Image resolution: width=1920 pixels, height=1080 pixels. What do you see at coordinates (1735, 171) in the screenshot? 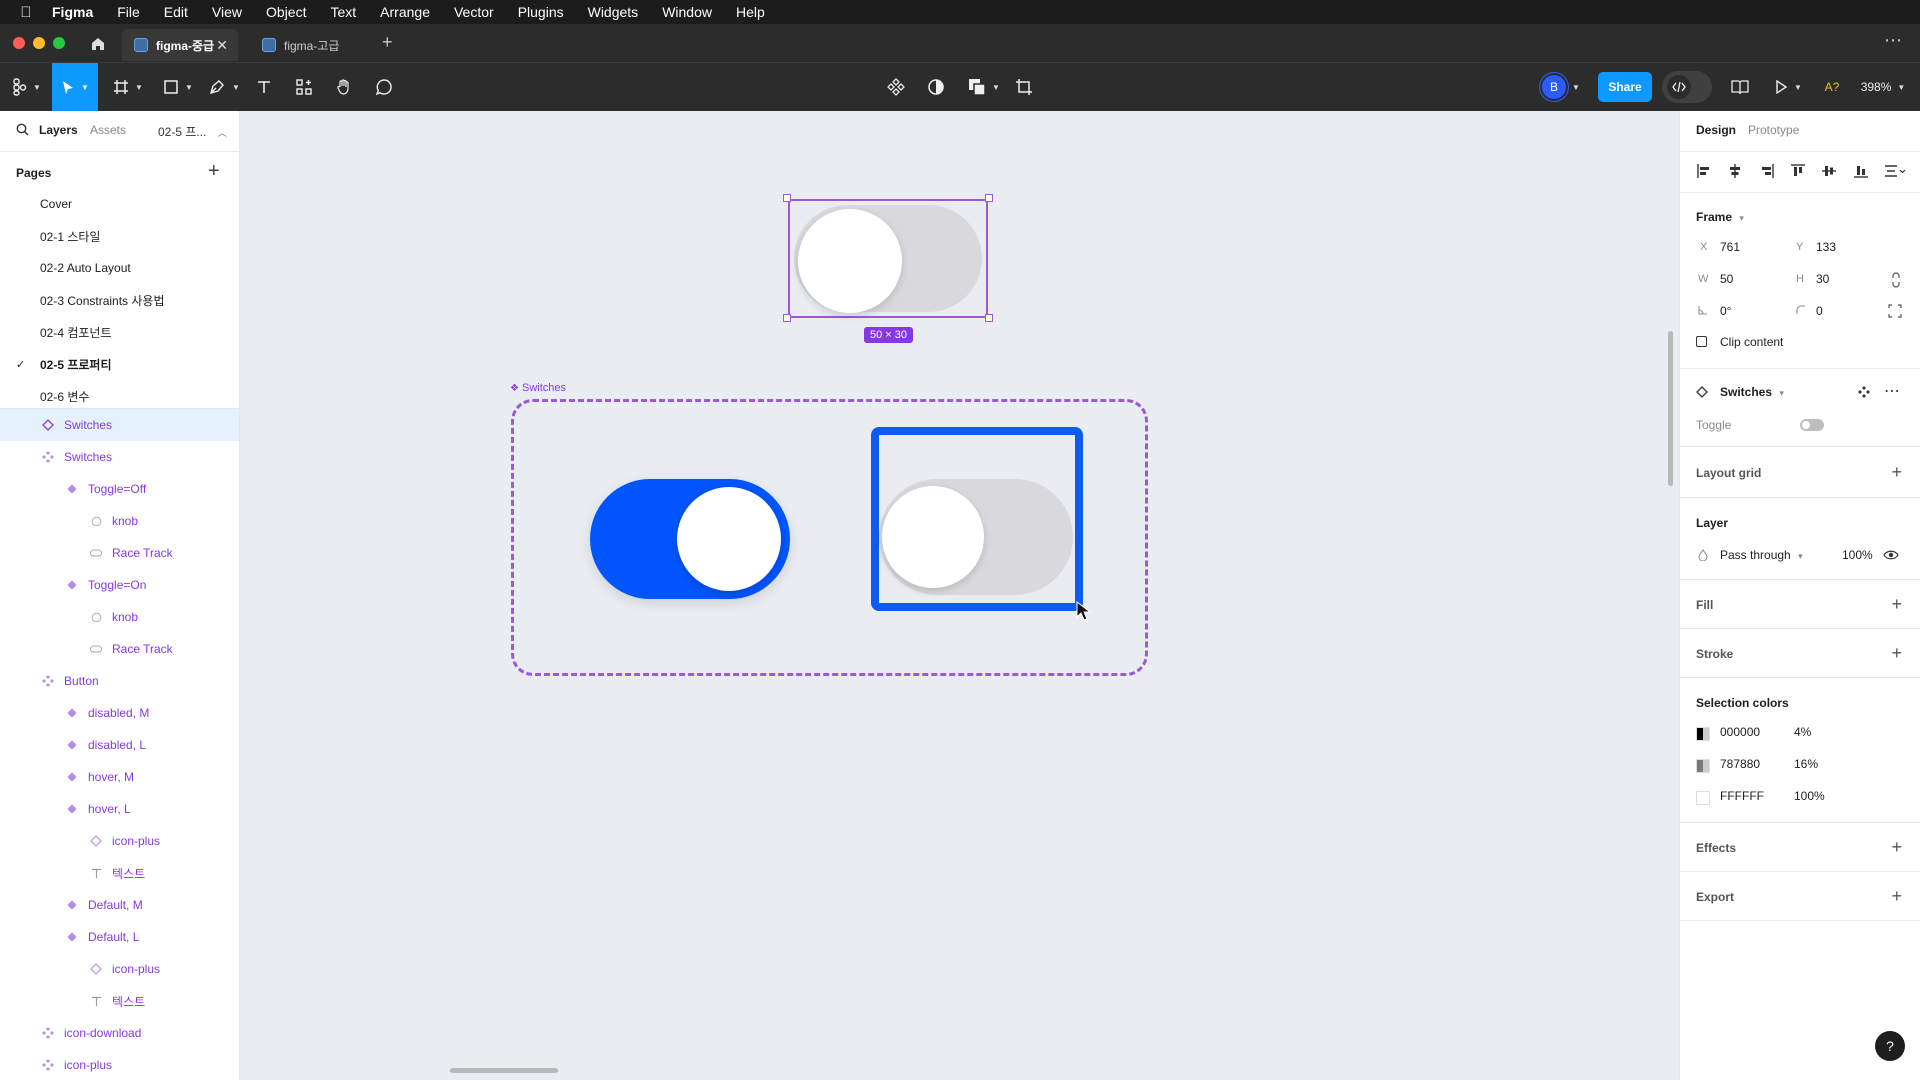
I see `align-center-horizontal-icon` at bounding box center [1735, 171].